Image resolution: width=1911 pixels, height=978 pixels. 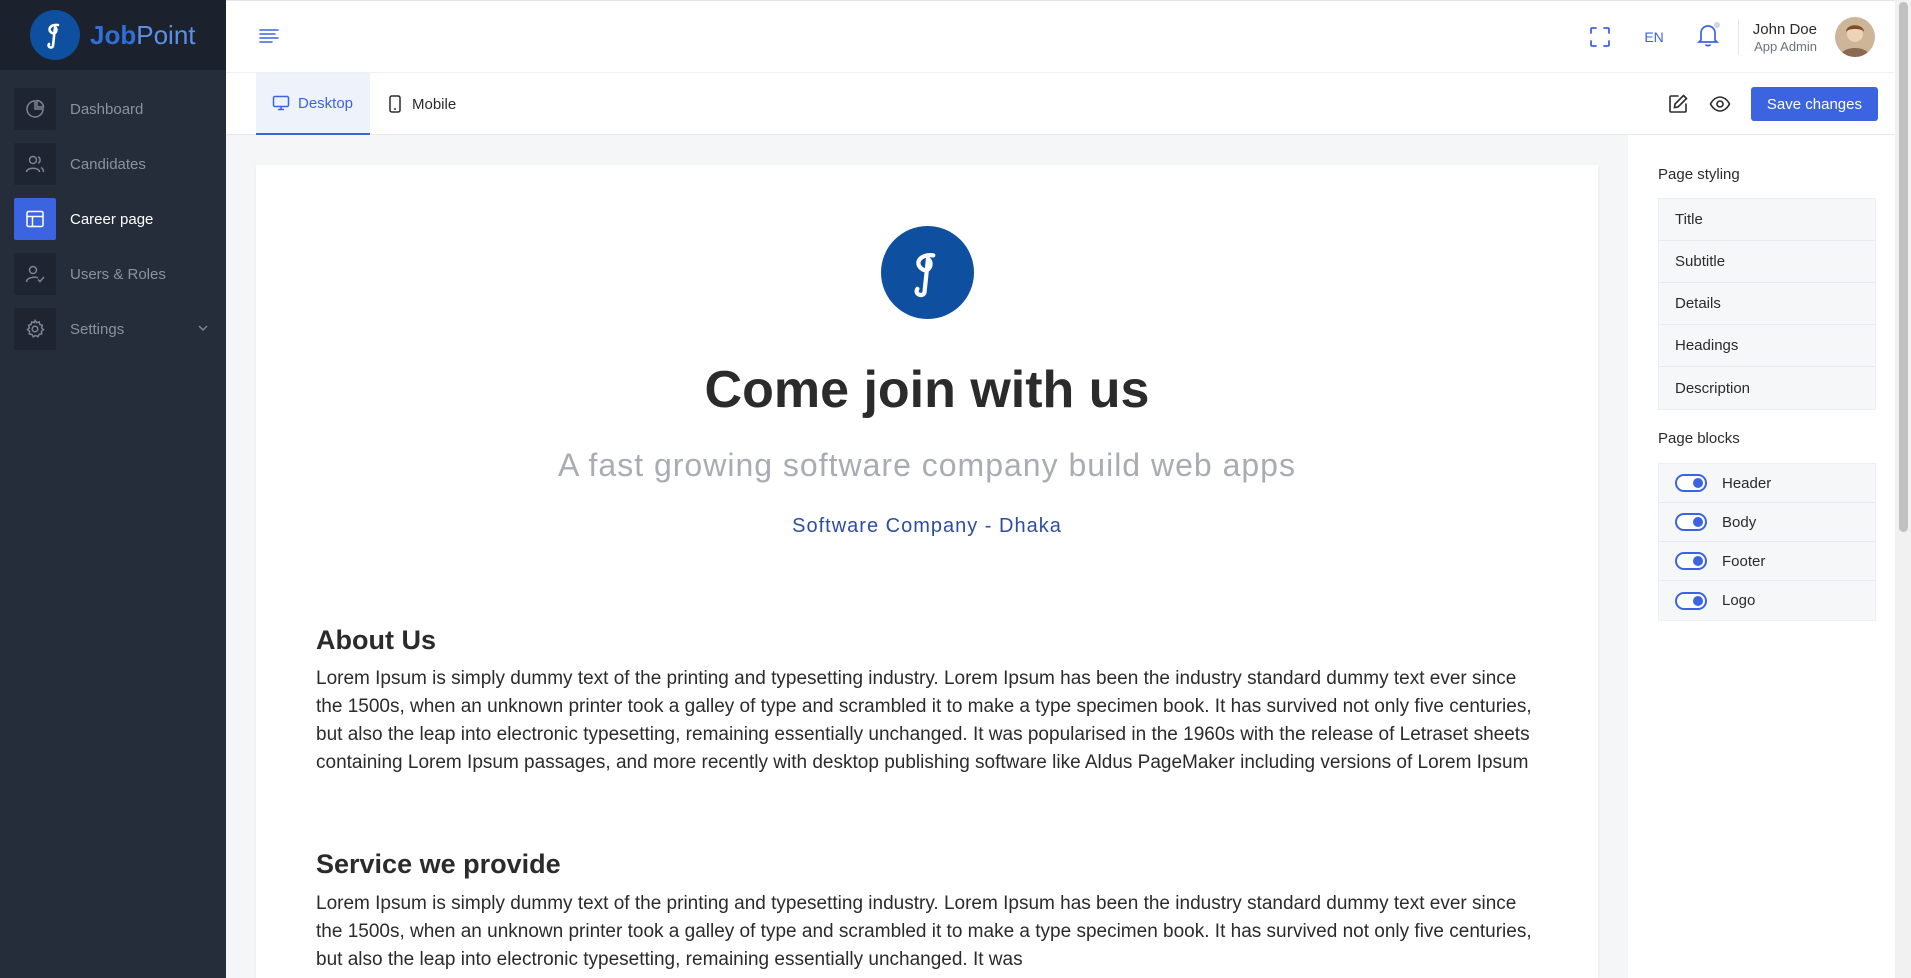 What do you see at coordinates (1767, 522) in the screenshot?
I see `block-item-body: Body` at bounding box center [1767, 522].